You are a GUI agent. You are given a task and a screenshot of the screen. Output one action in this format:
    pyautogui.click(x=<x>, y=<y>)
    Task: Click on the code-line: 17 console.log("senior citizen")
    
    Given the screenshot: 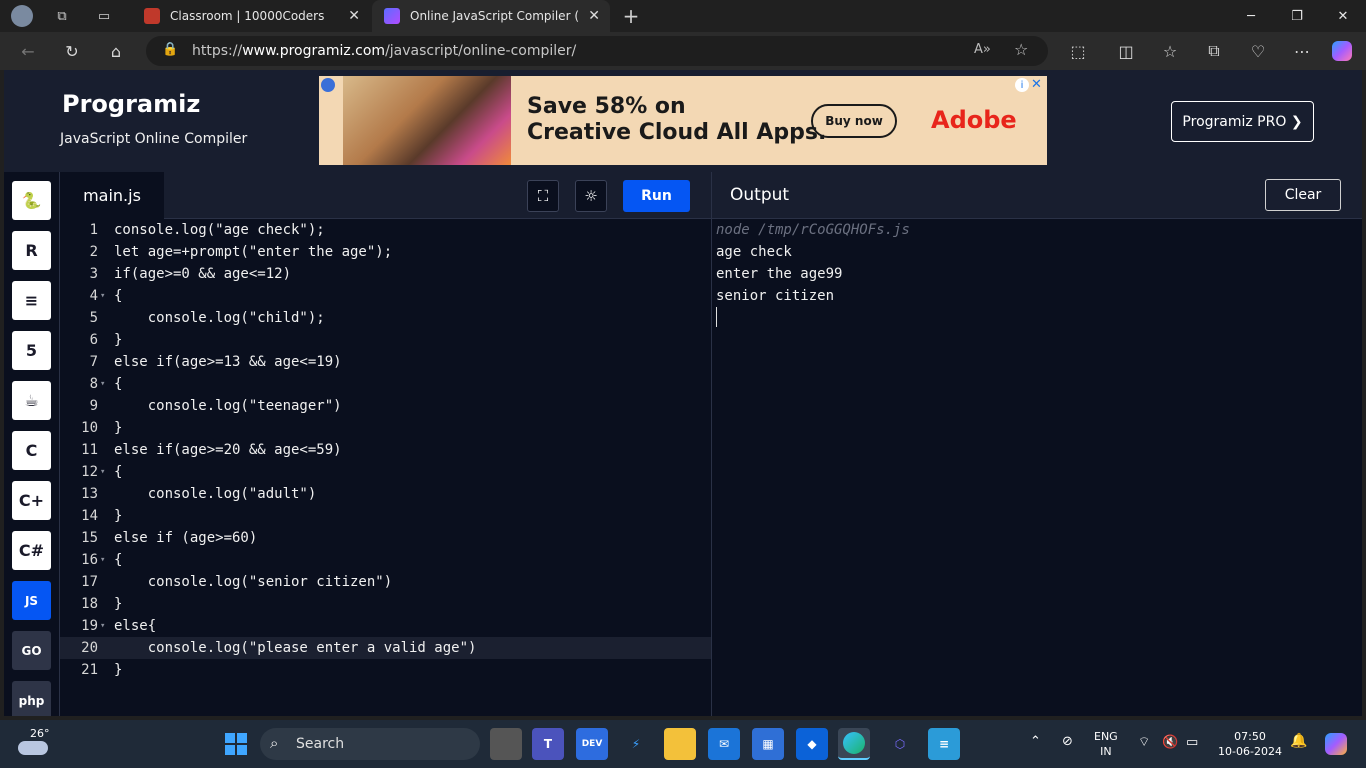 What is the action you would take?
    pyautogui.click(x=385, y=582)
    